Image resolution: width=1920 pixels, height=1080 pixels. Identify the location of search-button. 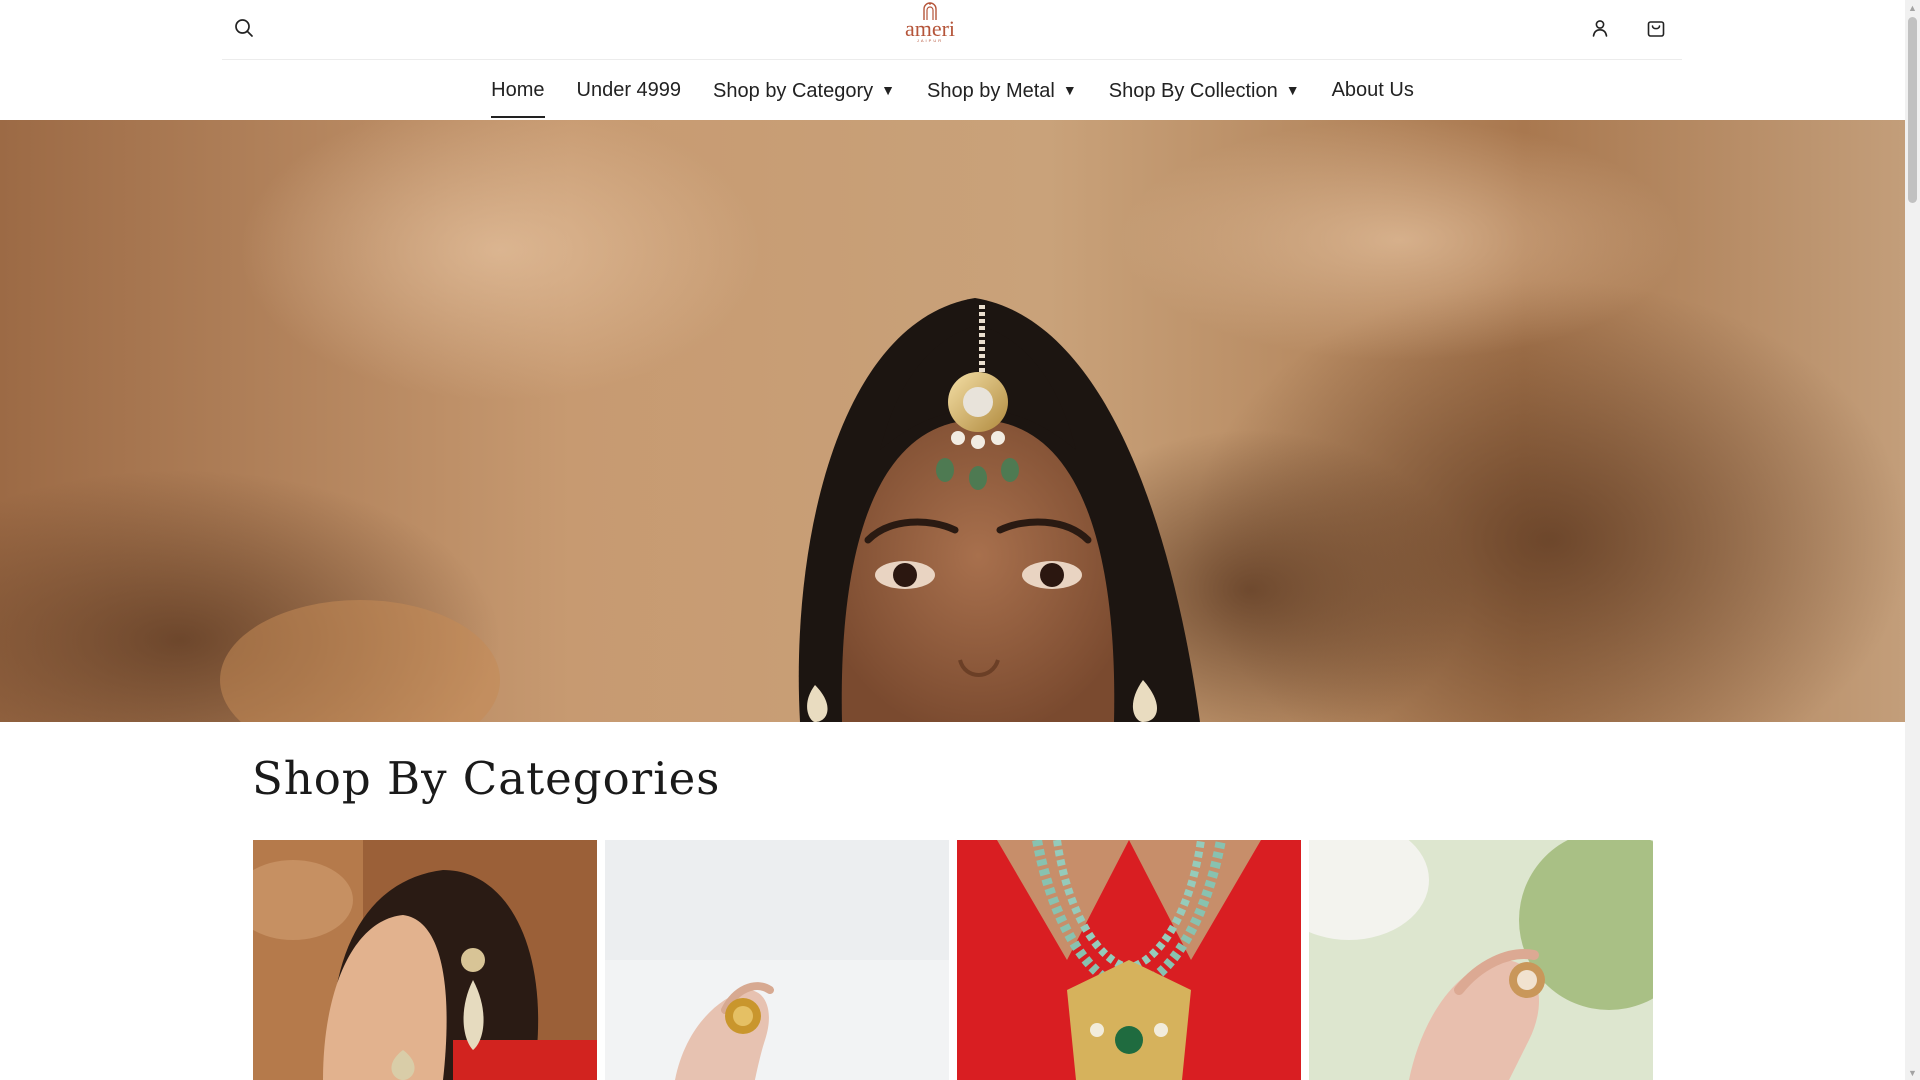
(244, 30).